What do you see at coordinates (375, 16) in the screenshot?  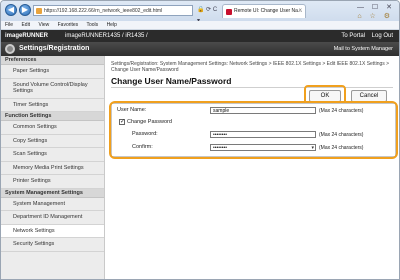 I see `home-star-gear-icons: ⌂ ☆ ⚙` at bounding box center [375, 16].